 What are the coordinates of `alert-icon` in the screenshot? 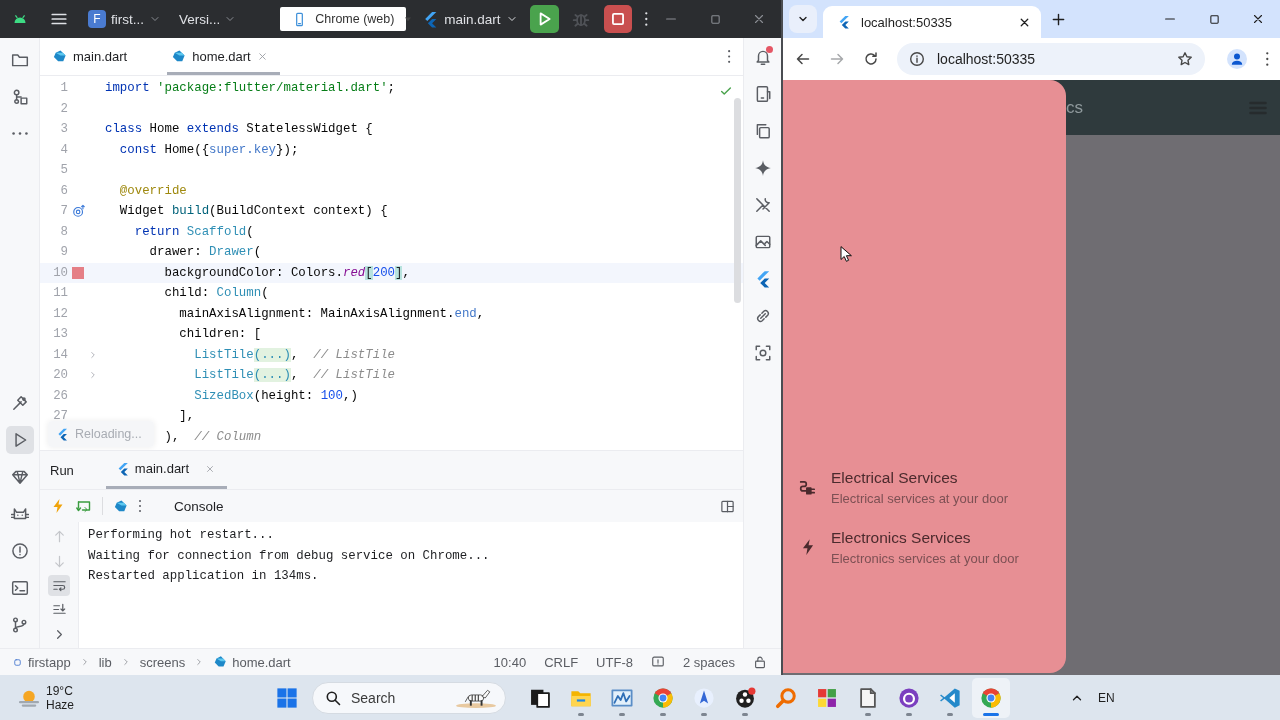 It's located at (19, 551).